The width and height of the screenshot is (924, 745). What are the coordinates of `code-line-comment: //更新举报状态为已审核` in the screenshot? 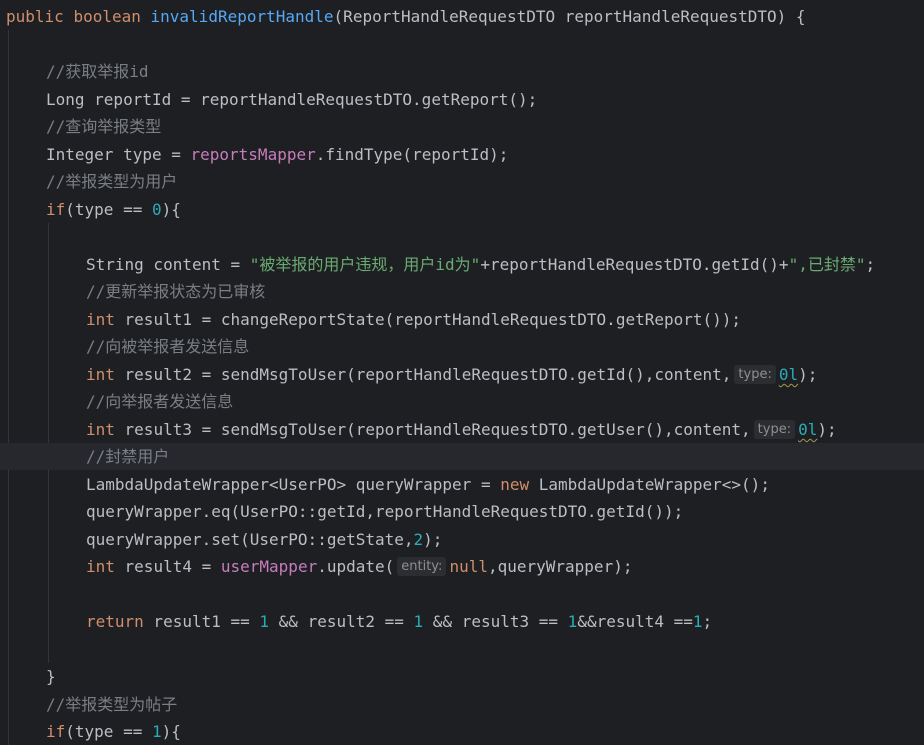 It's located at (462, 291).